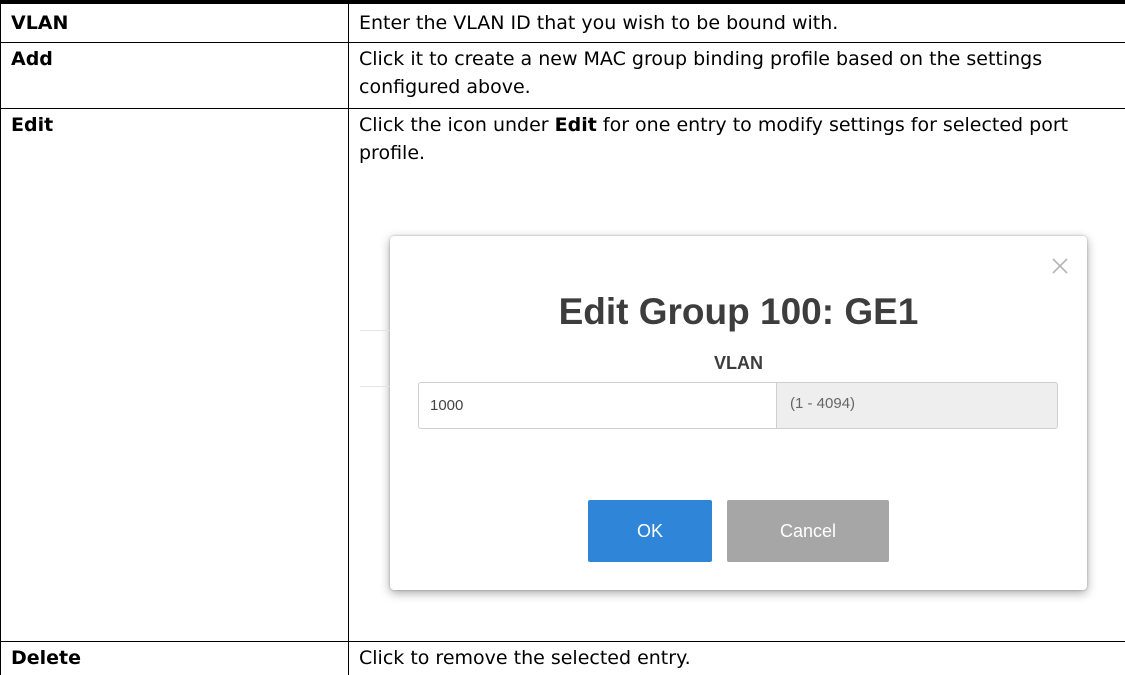 The image size is (1125, 675). Describe the element at coordinates (738, 311) in the screenshot. I see `dialog-title: Edit Group 100: GE1` at that location.